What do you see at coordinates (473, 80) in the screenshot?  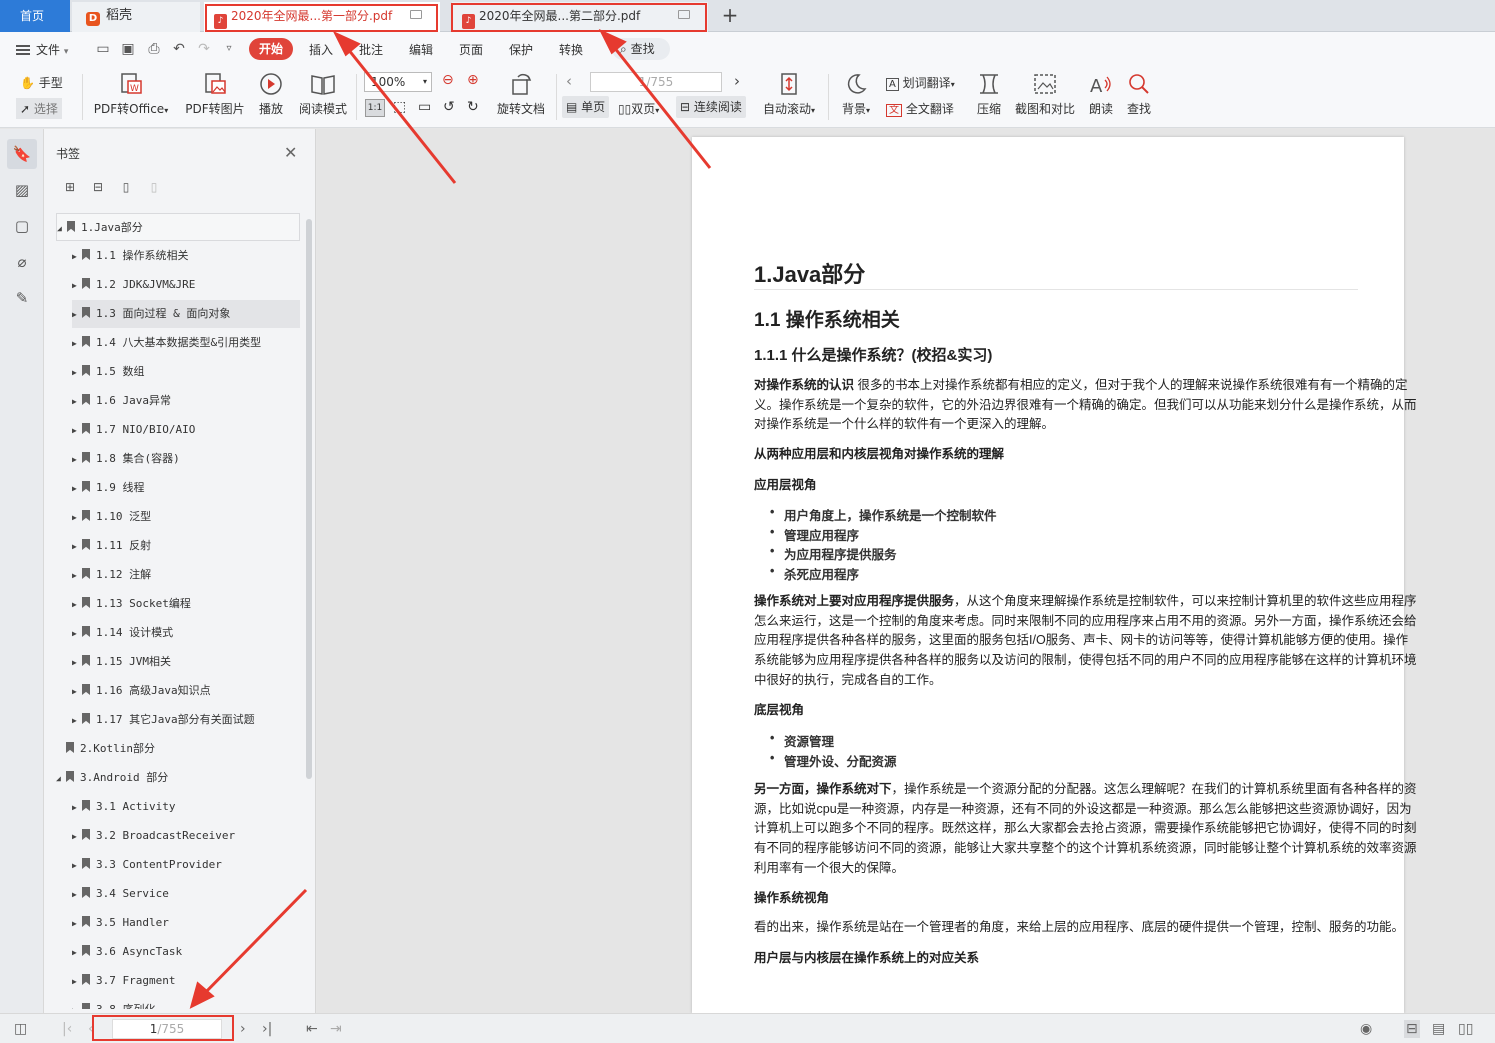 I see `zoom-in-icon: ⊕` at bounding box center [473, 80].